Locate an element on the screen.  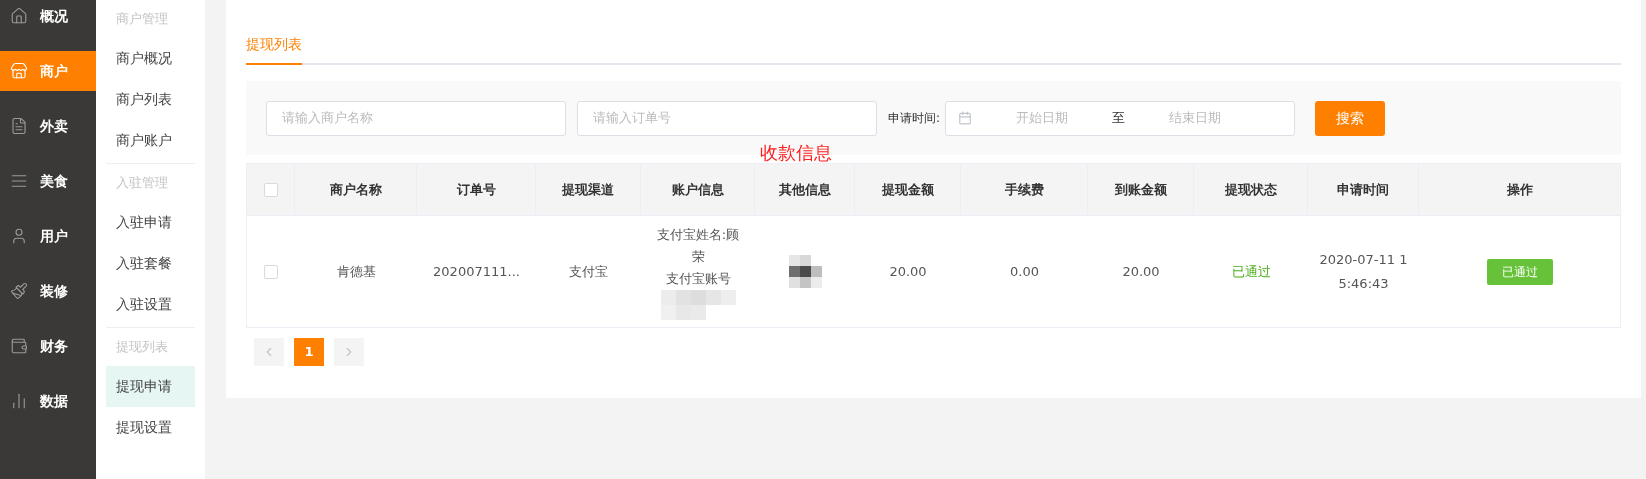
table-cell-text: 支付宝 is located at coordinates (588, 271).